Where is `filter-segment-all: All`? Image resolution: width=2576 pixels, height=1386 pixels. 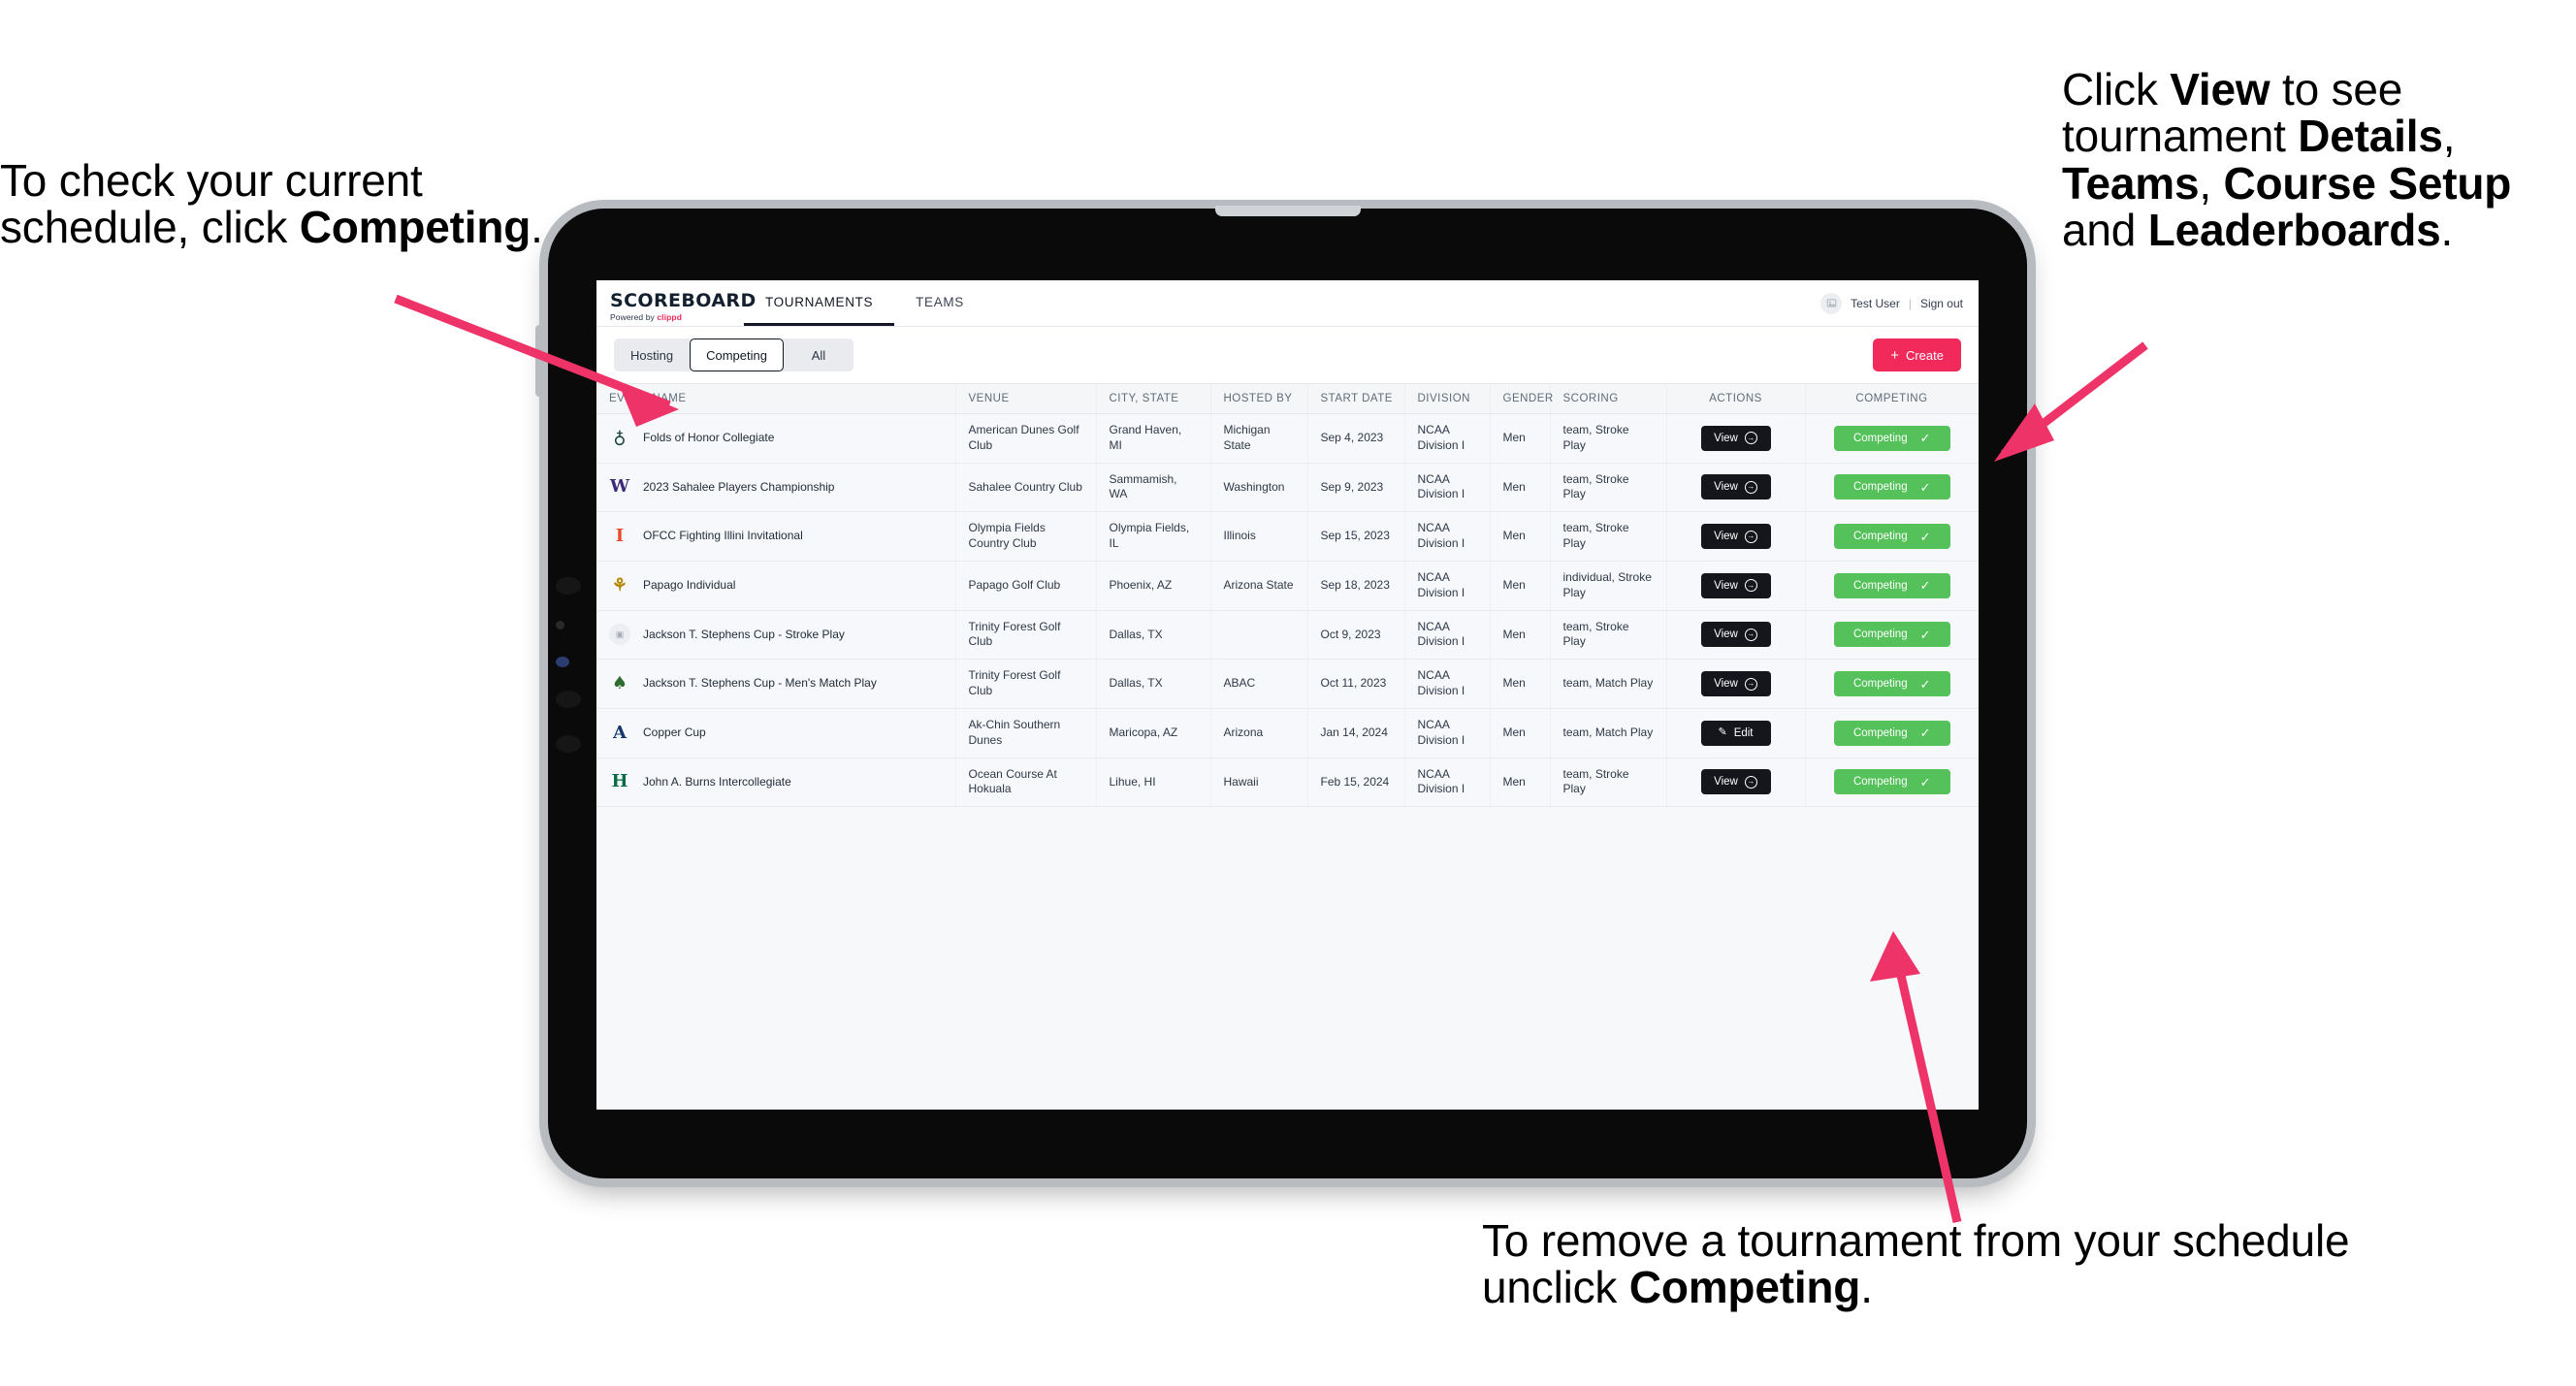 filter-segment-all: All is located at coordinates (818, 354).